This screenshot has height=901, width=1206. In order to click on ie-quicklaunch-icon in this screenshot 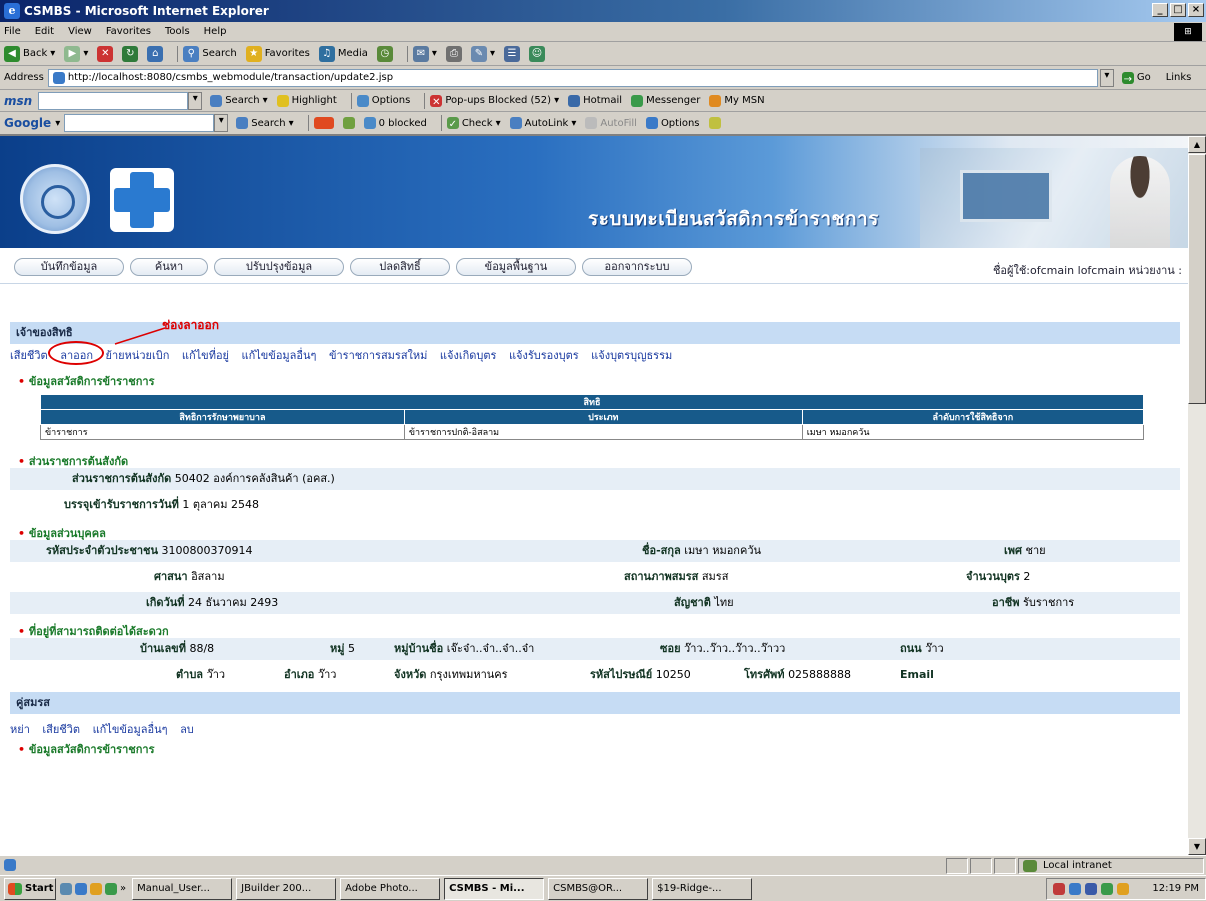, I will do `click(81, 888)`.